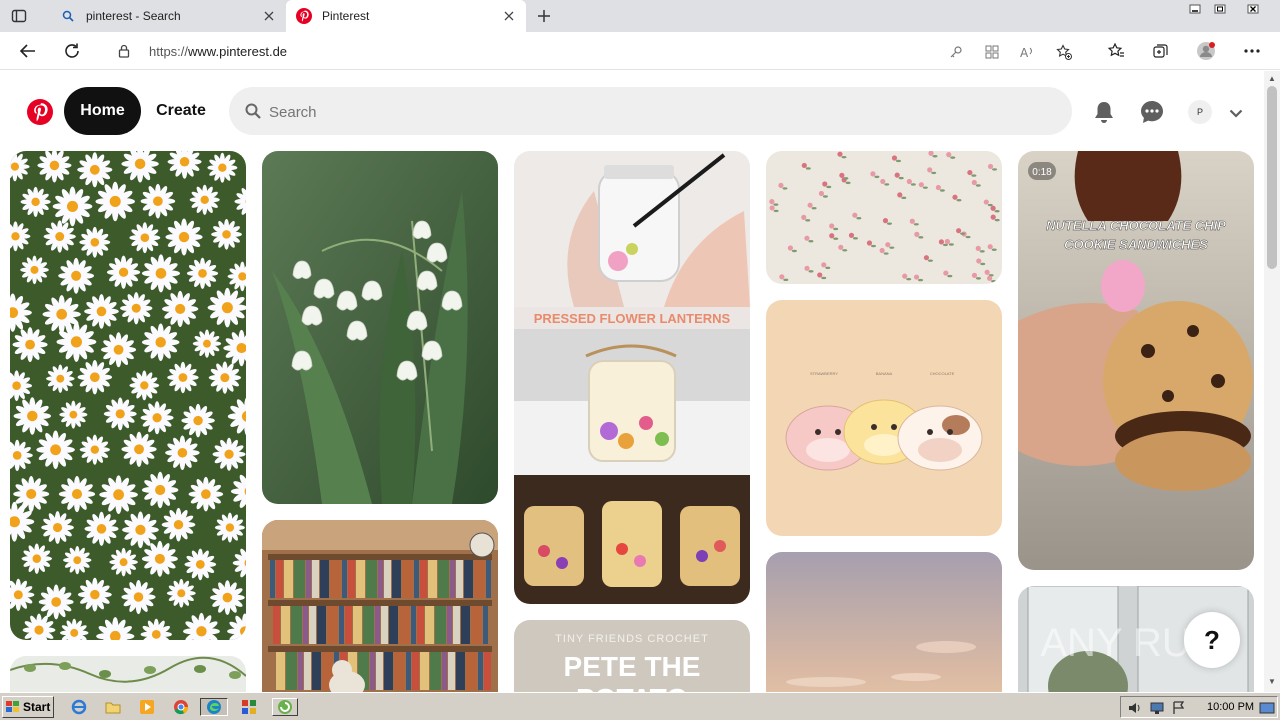 The height and width of the screenshot is (720, 1280). Describe the element at coordinates (659, 112) in the screenshot. I see `search-input` at that location.